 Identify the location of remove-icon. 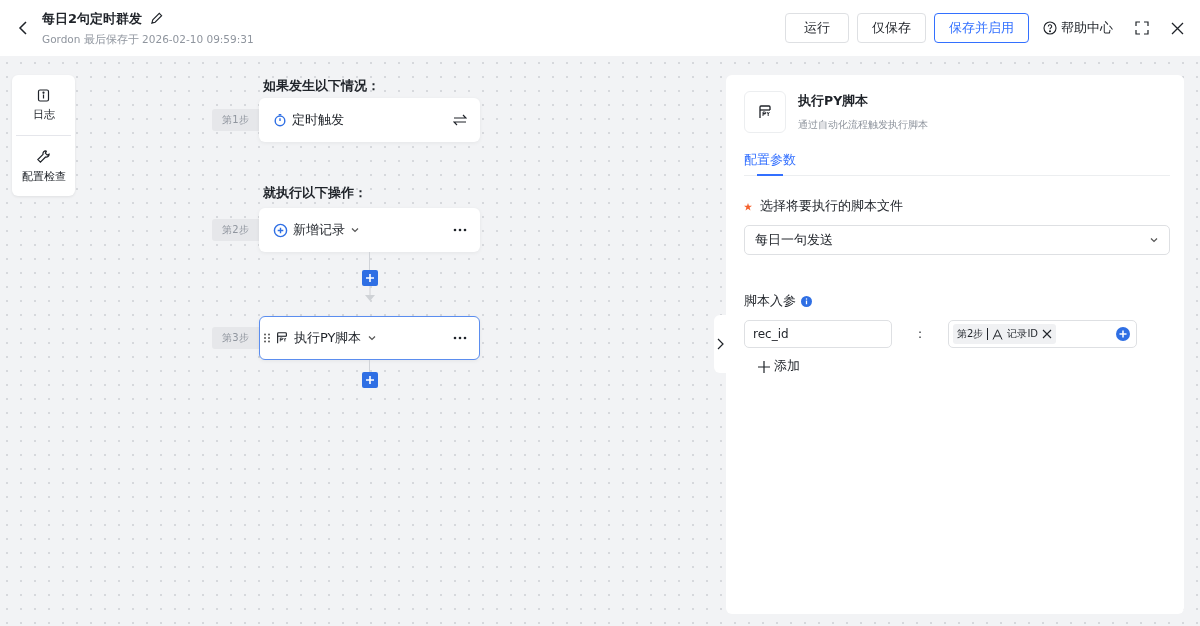
(1047, 334).